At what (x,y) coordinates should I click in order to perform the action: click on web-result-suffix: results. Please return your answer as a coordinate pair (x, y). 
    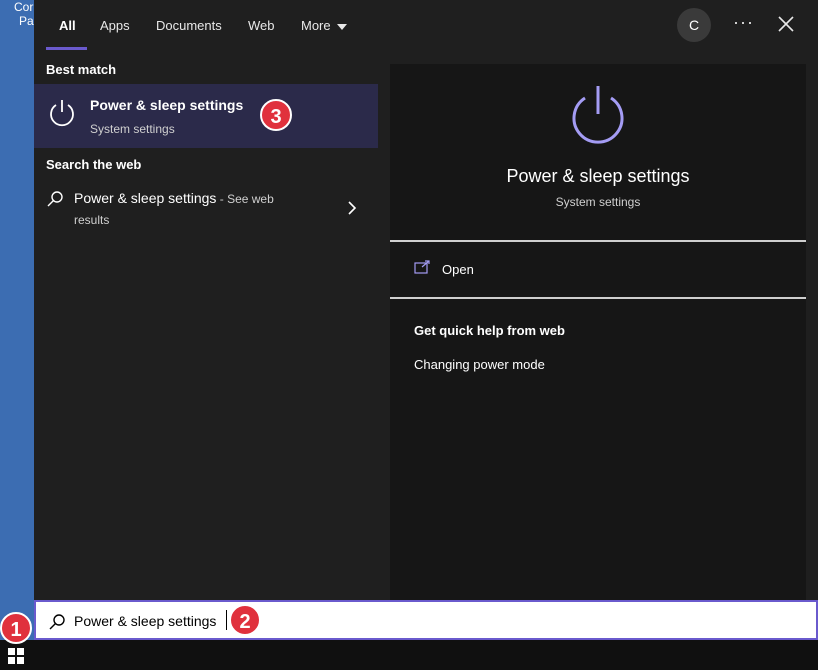
    Looking at the image, I should click on (92, 220).